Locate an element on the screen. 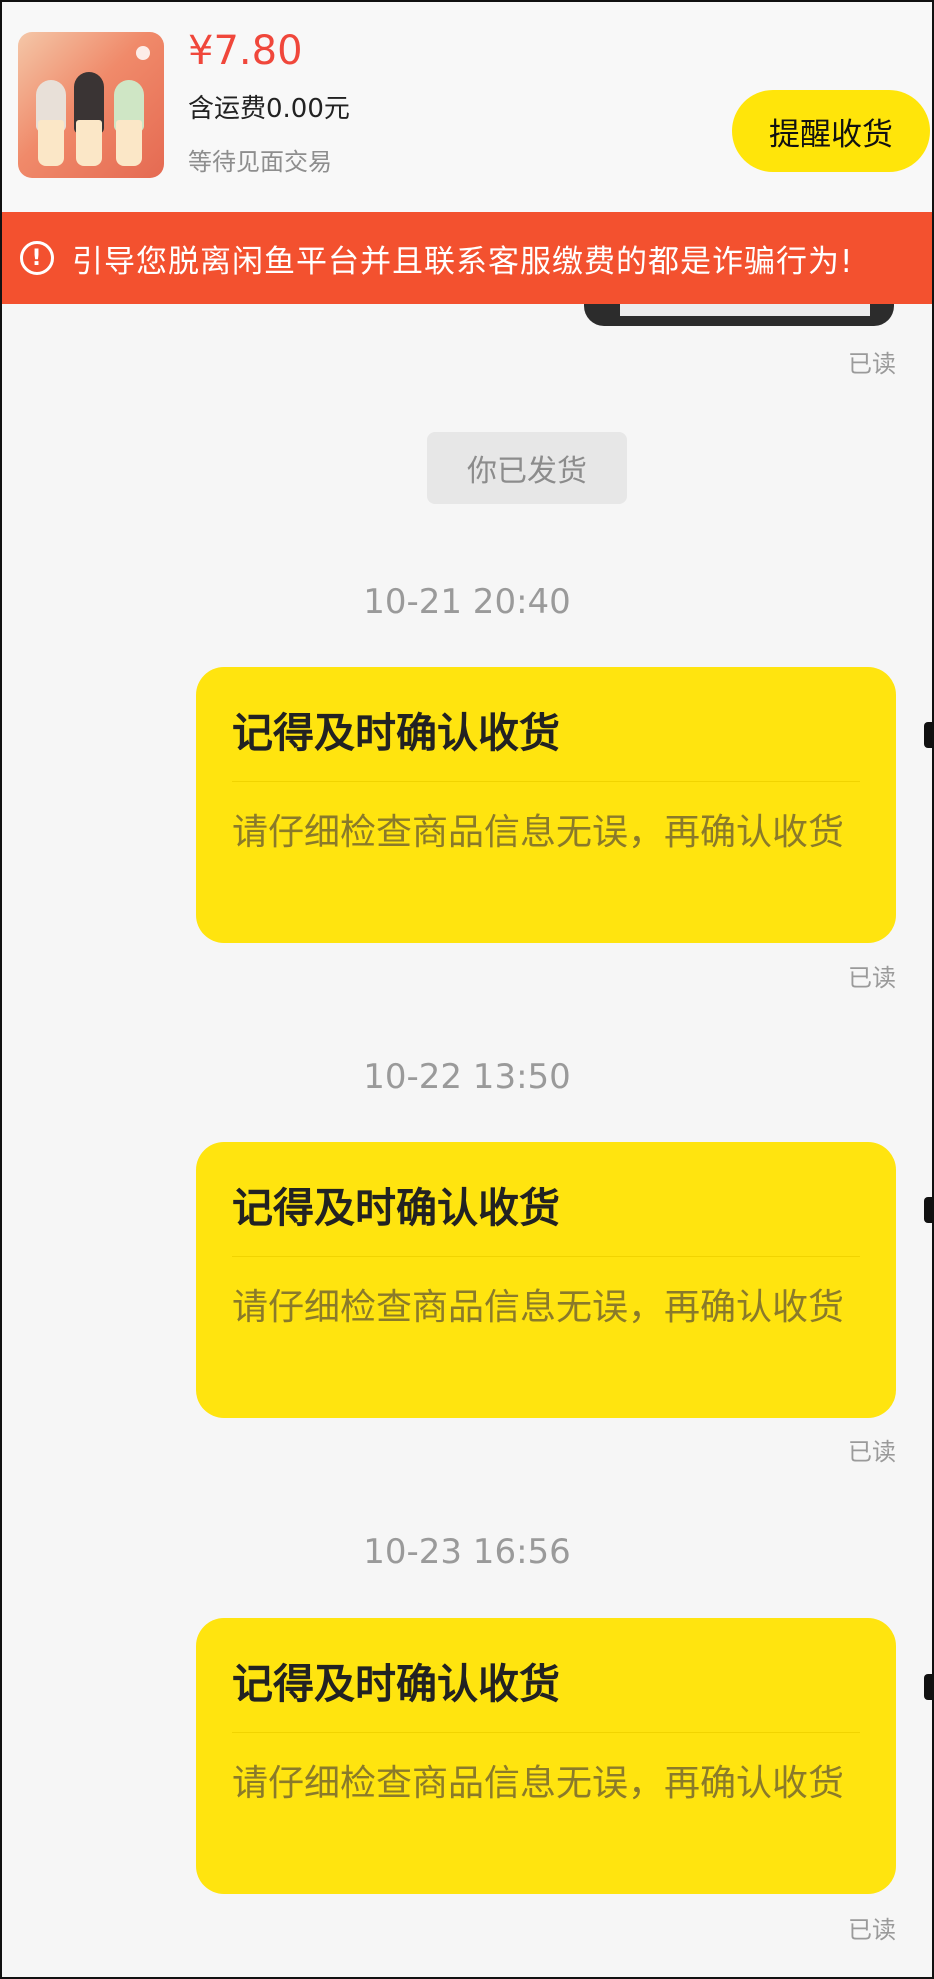 This screenshot has width=934, height=1979. system-message: 你已发货 is located at coordinates (527, 468).